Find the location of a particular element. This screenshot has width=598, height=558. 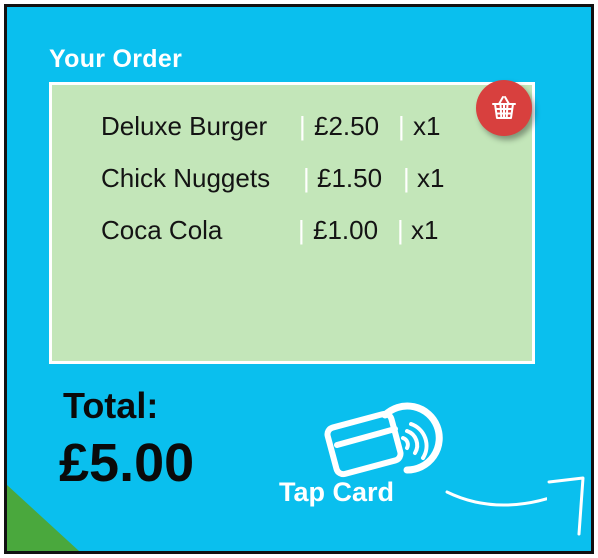

basket-button is located at coordinates (504, 108).